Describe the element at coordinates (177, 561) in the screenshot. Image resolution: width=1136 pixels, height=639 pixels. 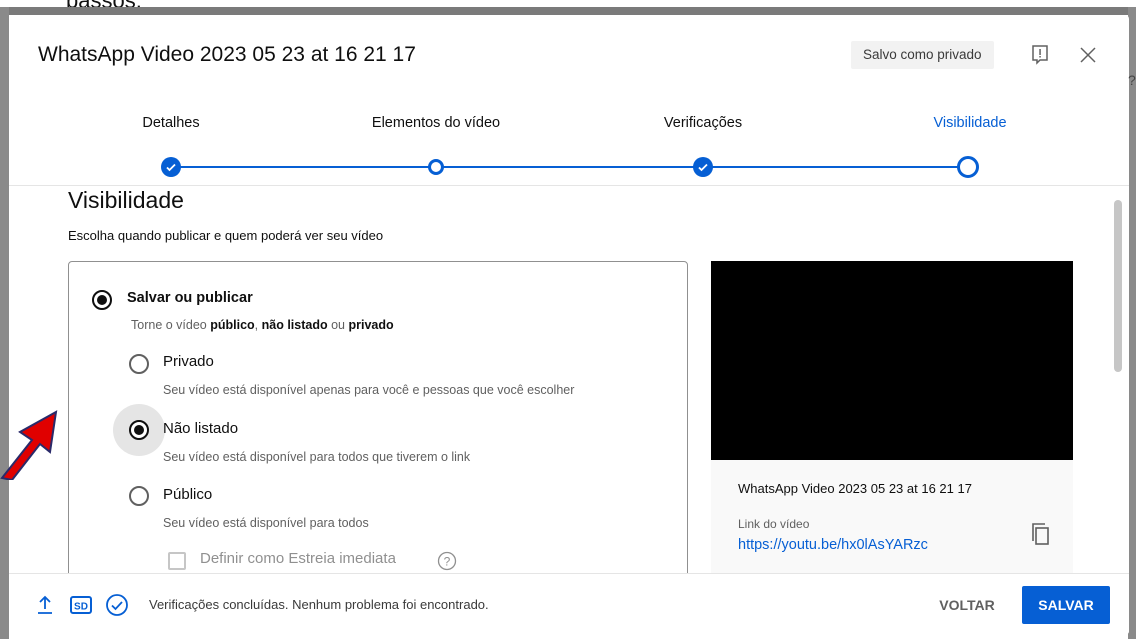
I see `premiere-checkbox` at that location.